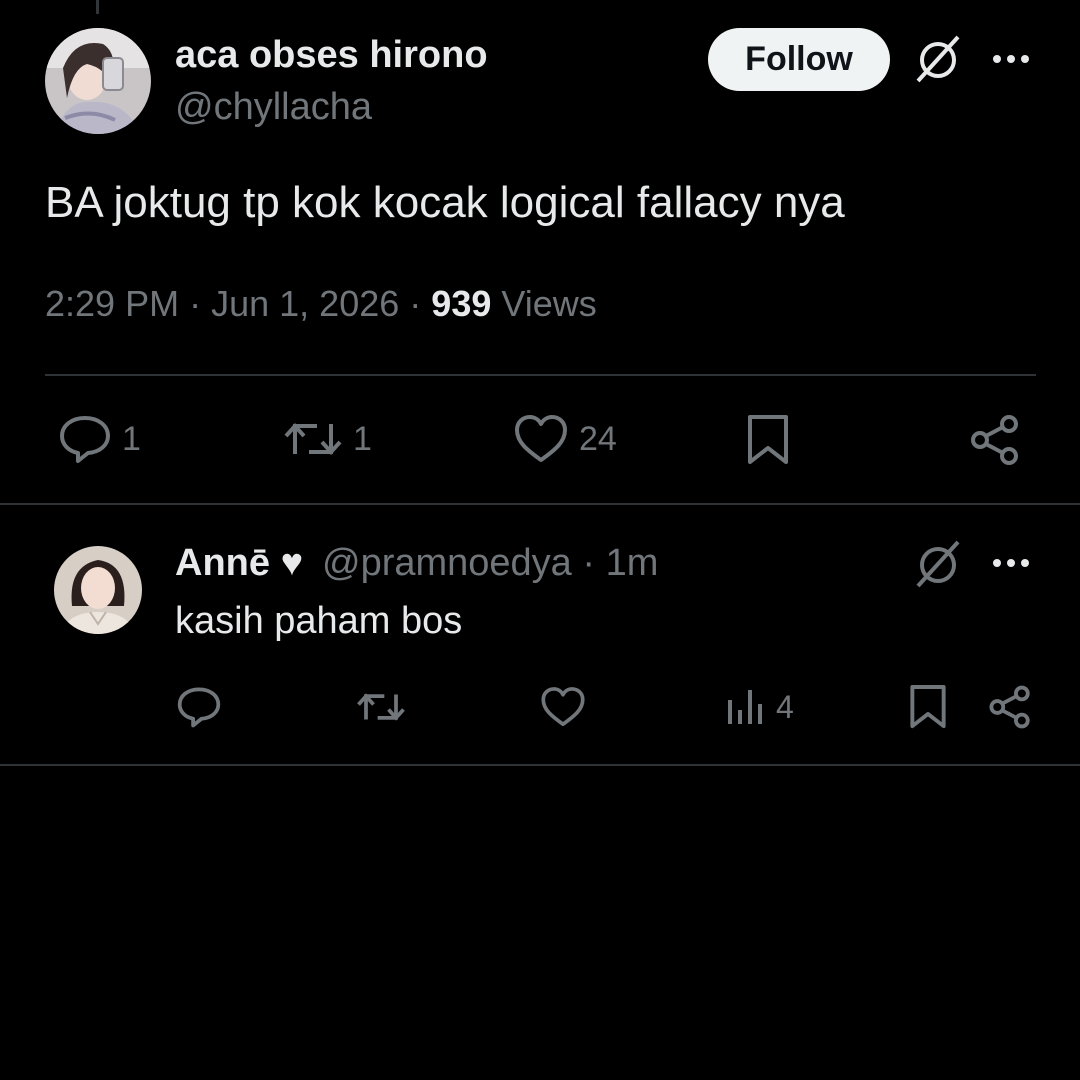  I want to click on bookmark-button, so click(768, 440).